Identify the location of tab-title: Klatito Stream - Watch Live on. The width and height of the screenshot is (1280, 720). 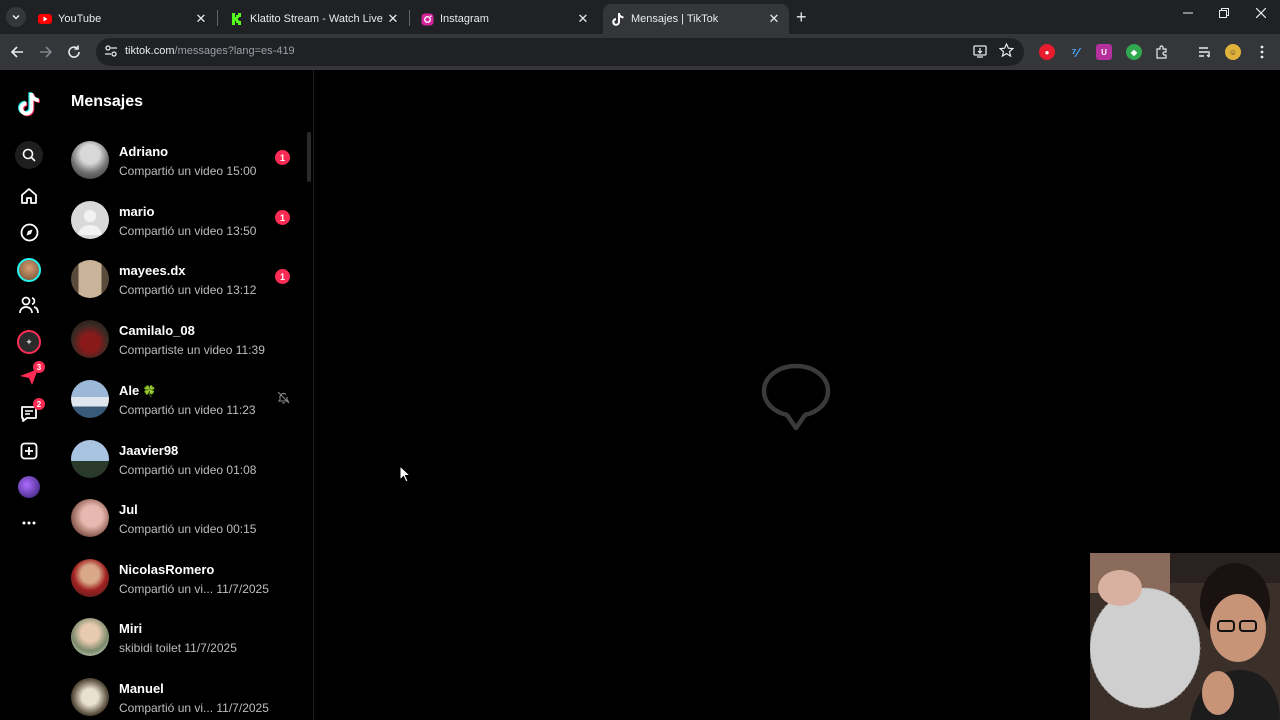
(318, 19).